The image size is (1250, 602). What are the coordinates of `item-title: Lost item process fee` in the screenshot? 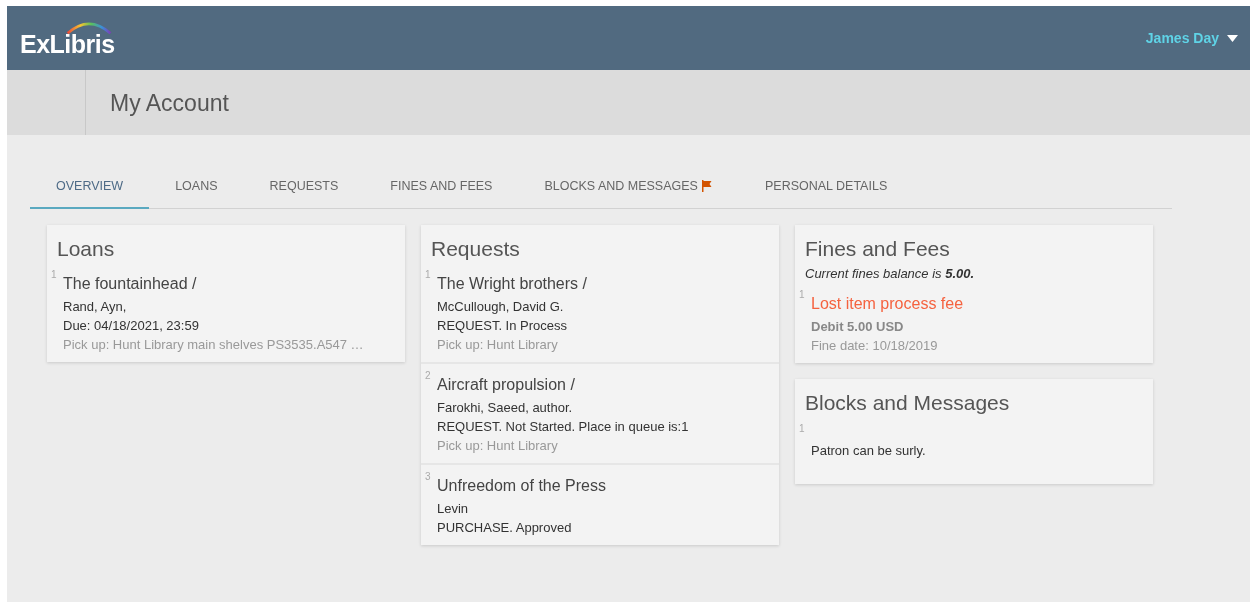 It's located at (887, 304).